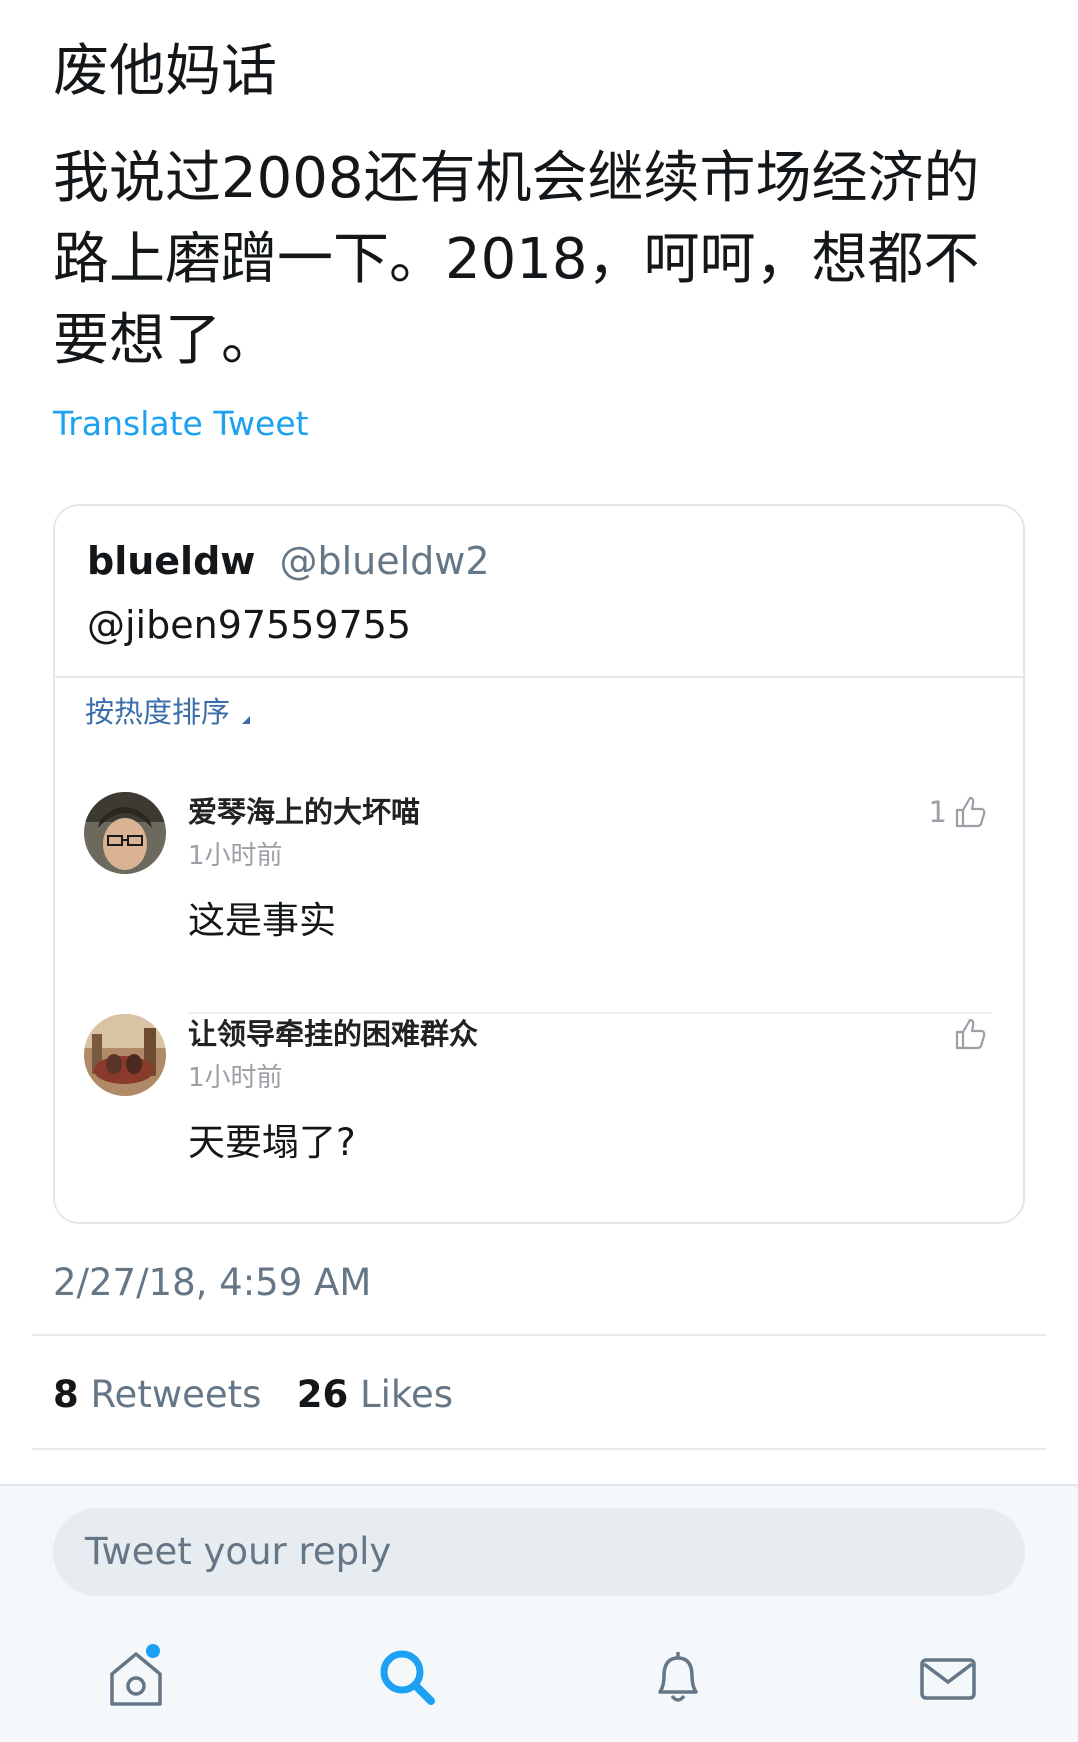  I want to click on likes-count: 26, so click(322, 1394).